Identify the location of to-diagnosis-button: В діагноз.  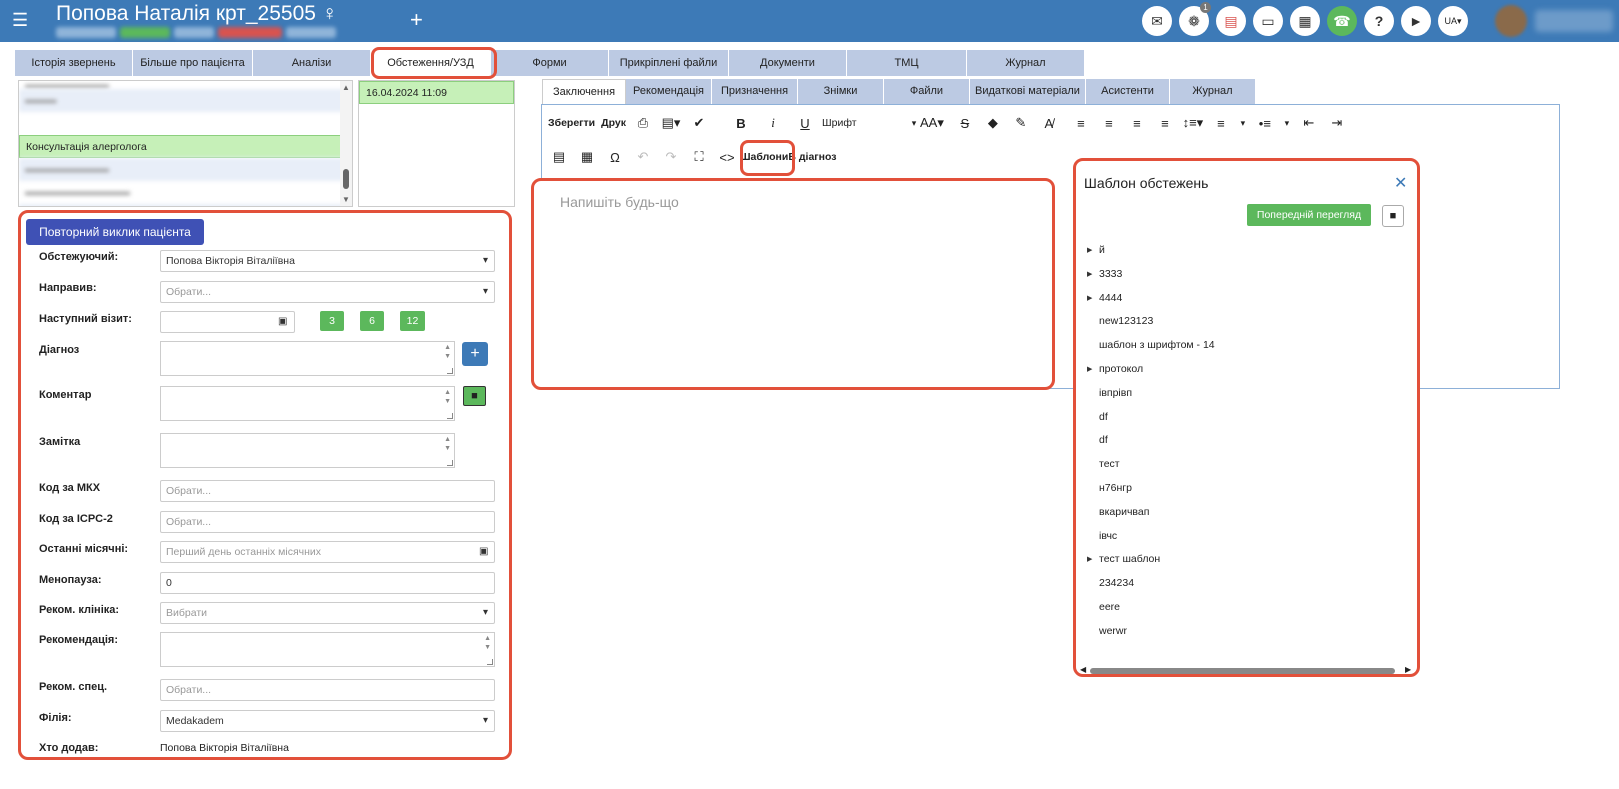
(812, 157).